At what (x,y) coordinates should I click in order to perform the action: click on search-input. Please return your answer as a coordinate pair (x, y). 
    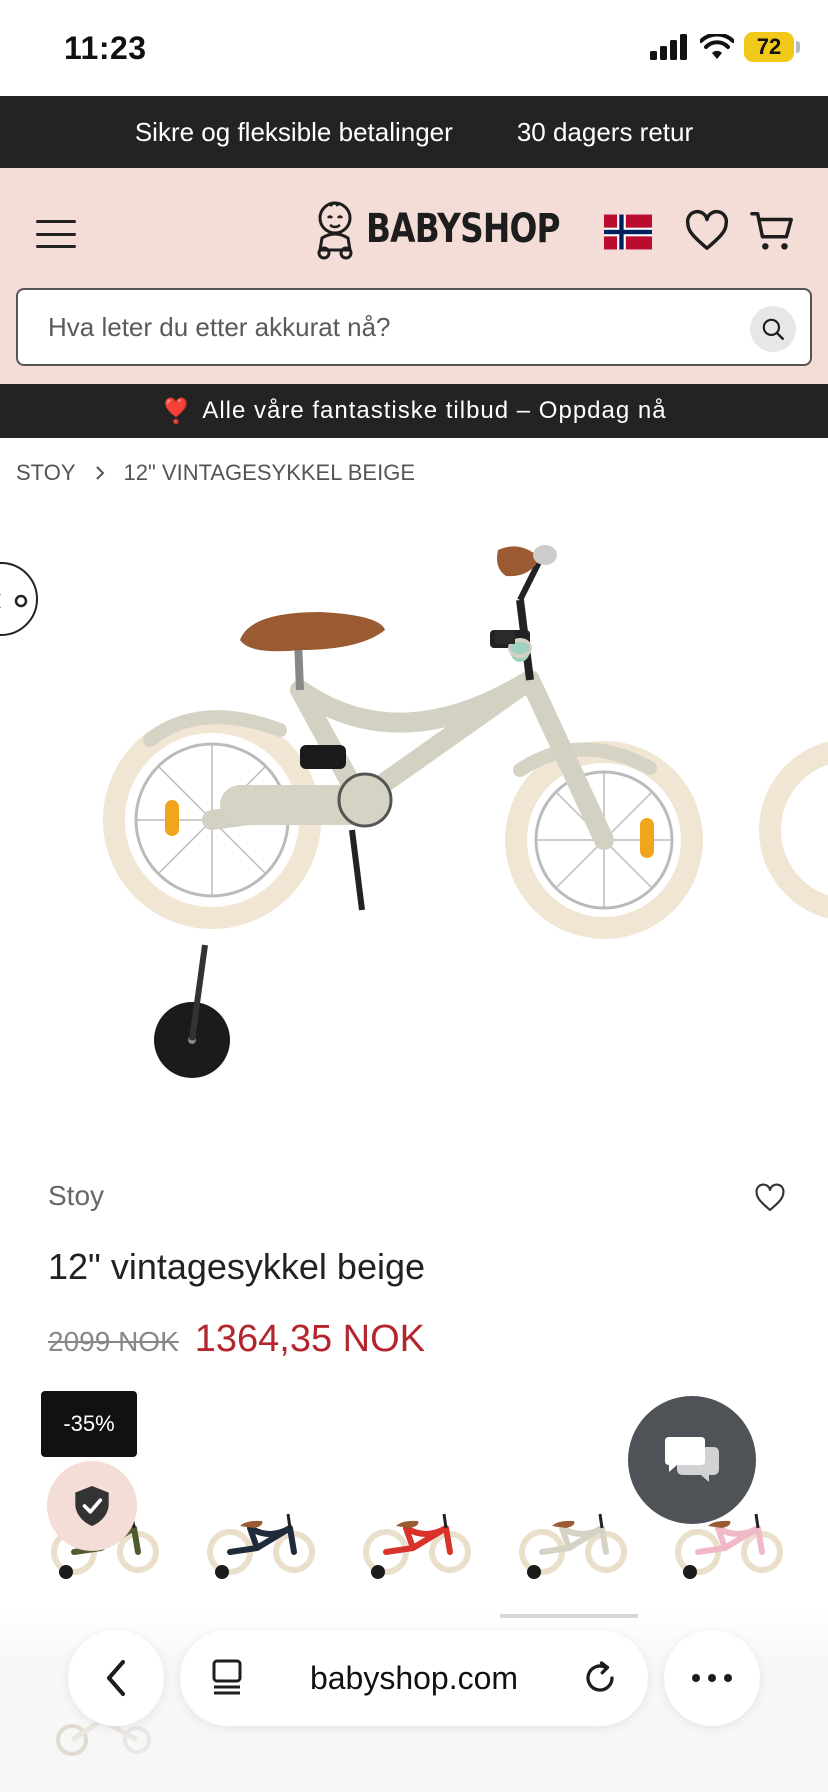
    Looking at the image, I should click on (388, 327).